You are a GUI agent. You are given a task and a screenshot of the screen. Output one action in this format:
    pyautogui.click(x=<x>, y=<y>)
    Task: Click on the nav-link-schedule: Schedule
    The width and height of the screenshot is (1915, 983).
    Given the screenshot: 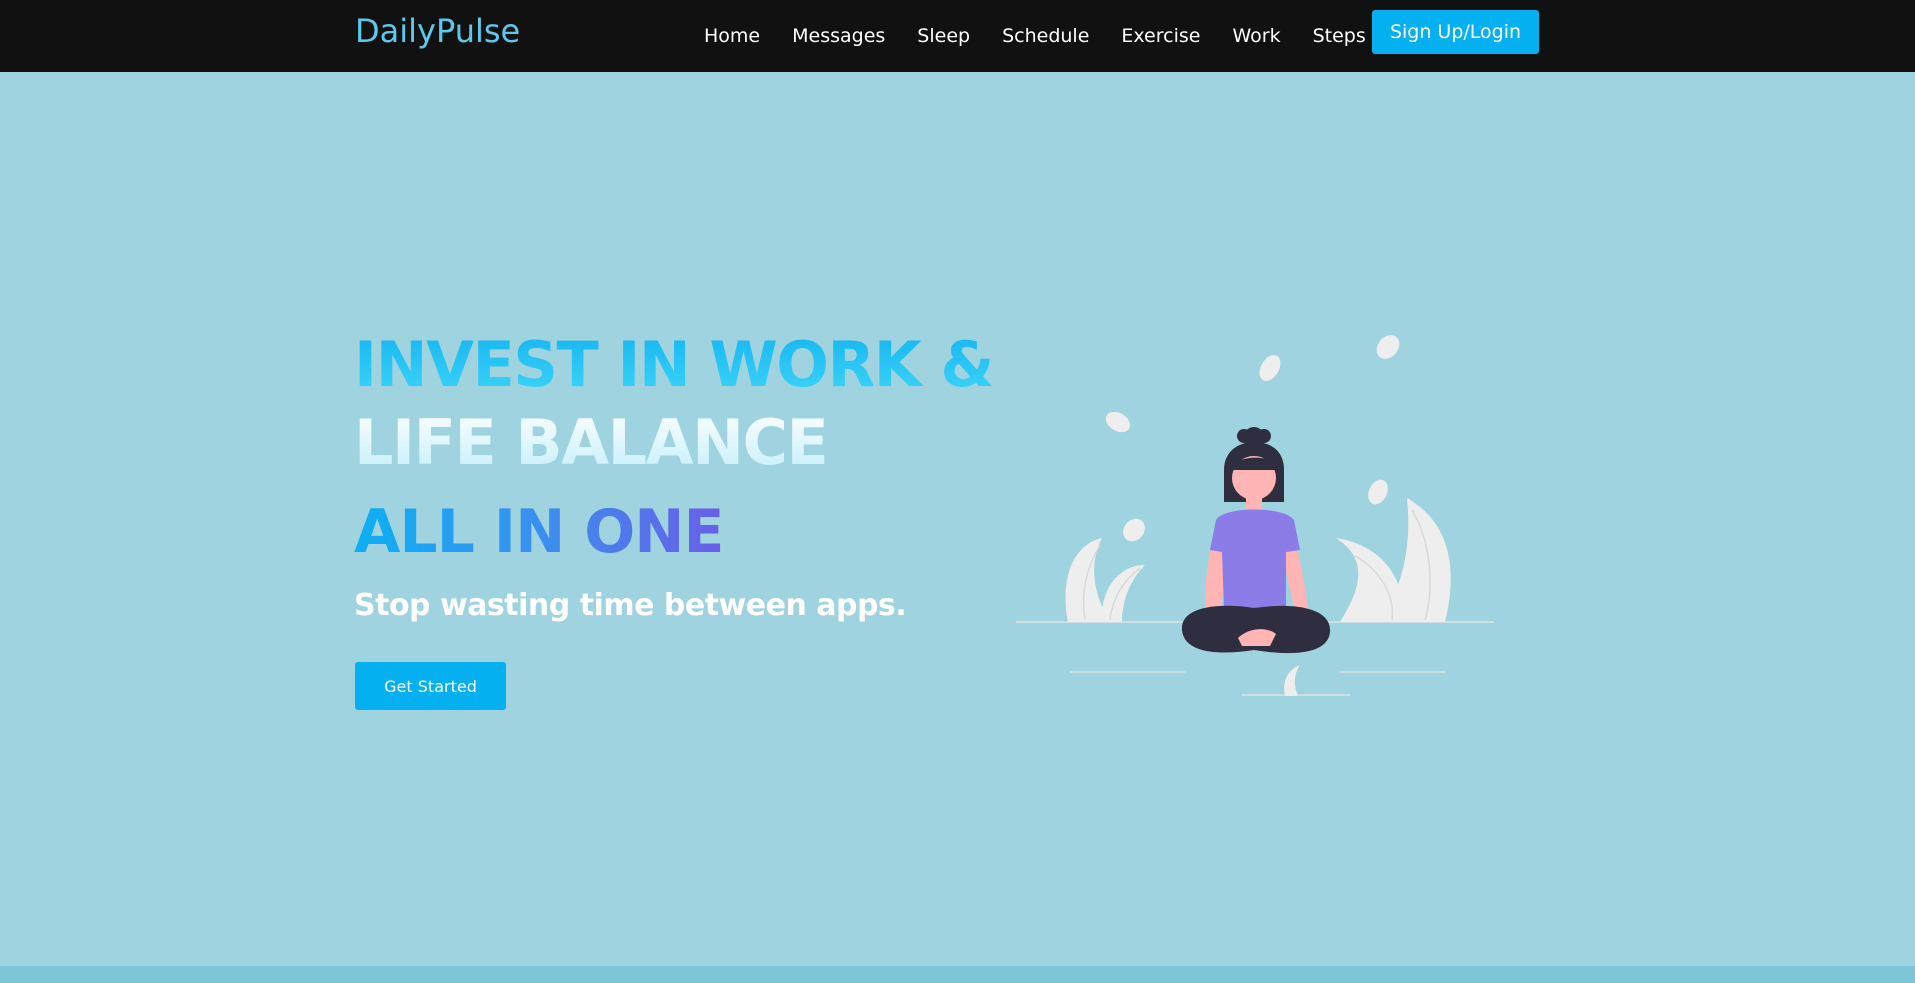 What is the action you would take?
    pyautogui.click(x=1045, y=36)
    